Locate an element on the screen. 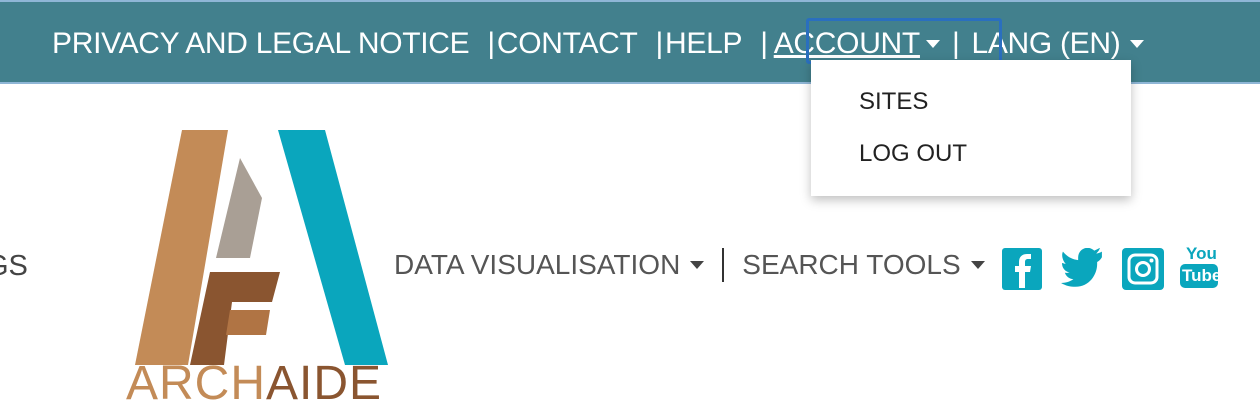 The height and width of the screenshot is (420, 1260). menu-item-sites: SITES is located at coordinates (893, 102).